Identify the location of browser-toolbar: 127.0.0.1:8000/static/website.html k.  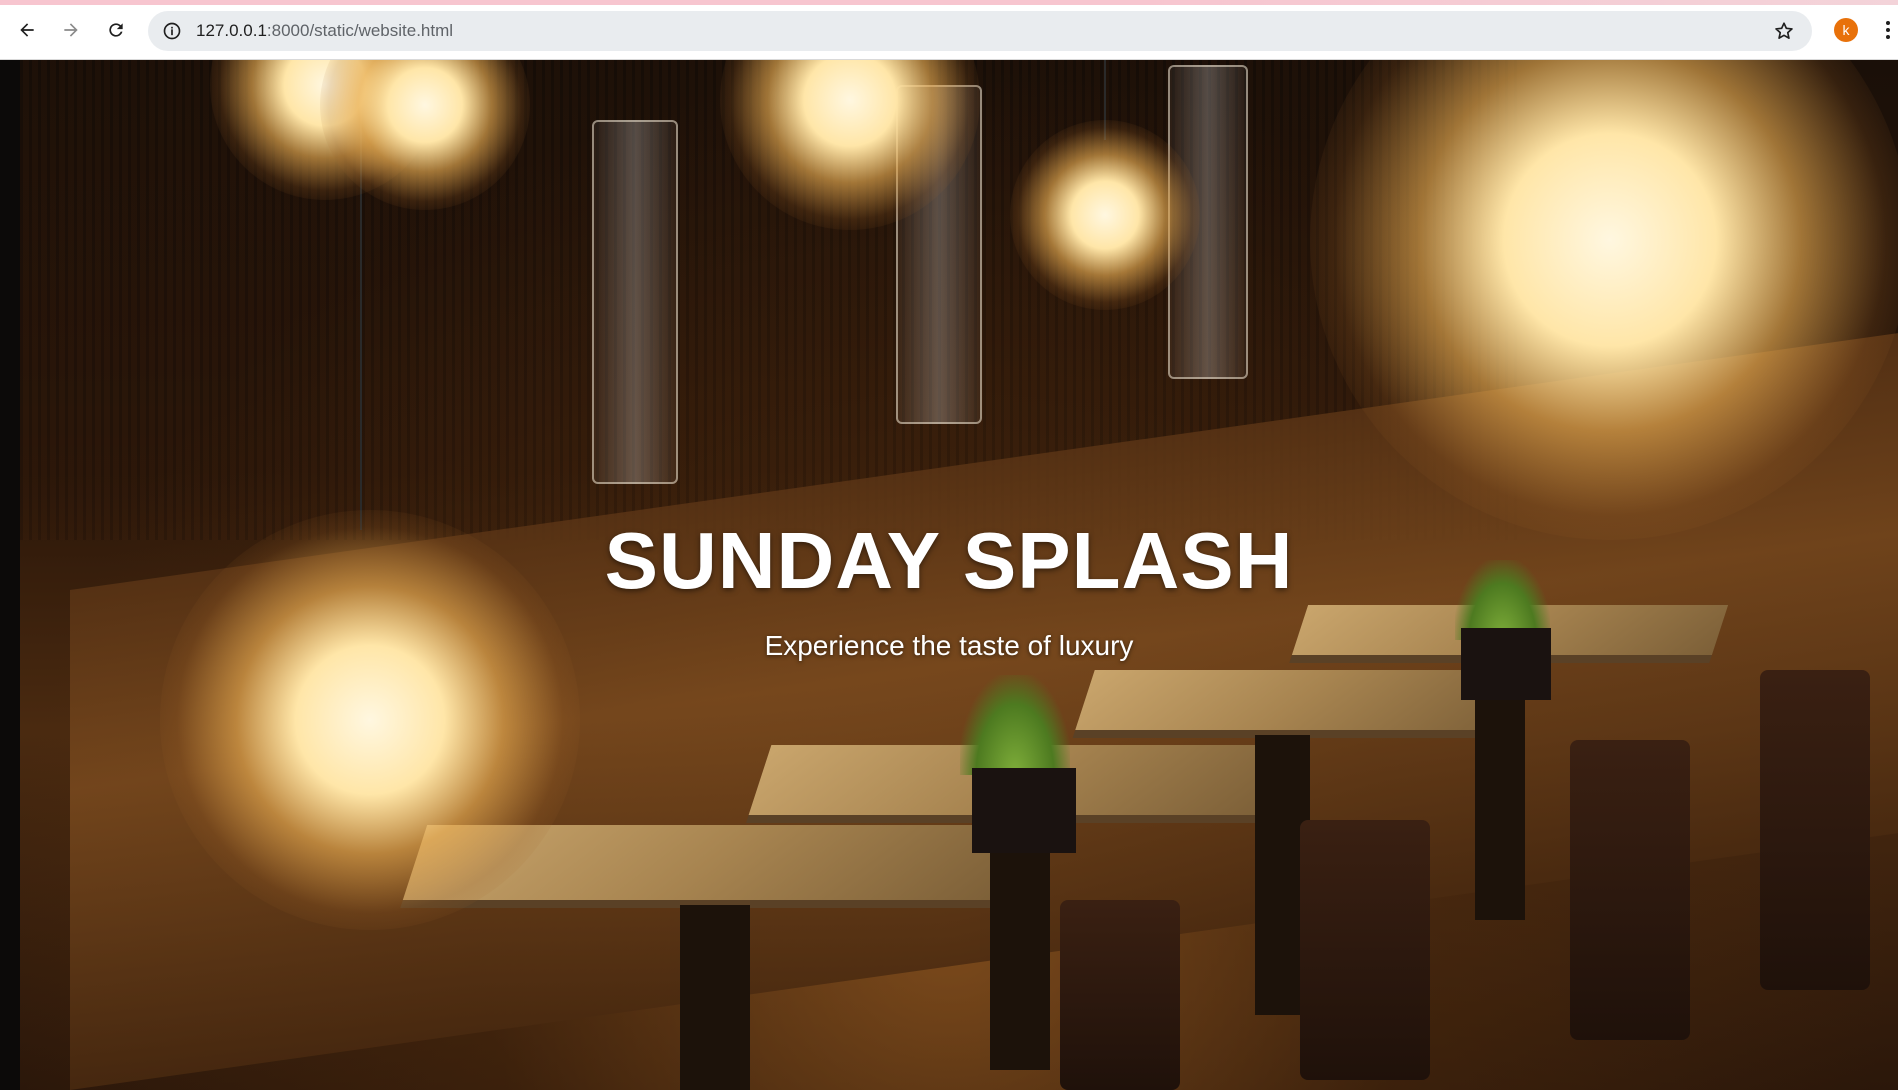
(949, 30).